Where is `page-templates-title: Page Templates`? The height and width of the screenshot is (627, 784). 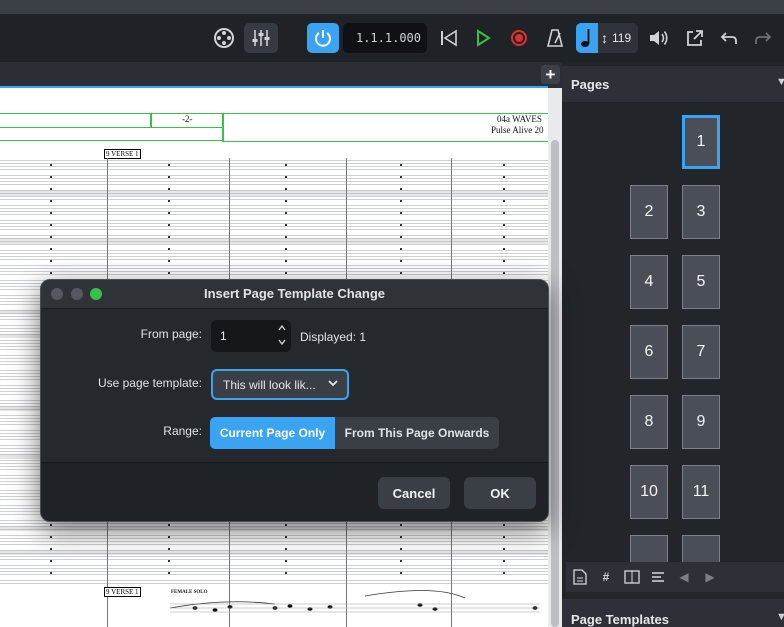
page-templates-title: Page Templates is located at coordinates (620, 619).